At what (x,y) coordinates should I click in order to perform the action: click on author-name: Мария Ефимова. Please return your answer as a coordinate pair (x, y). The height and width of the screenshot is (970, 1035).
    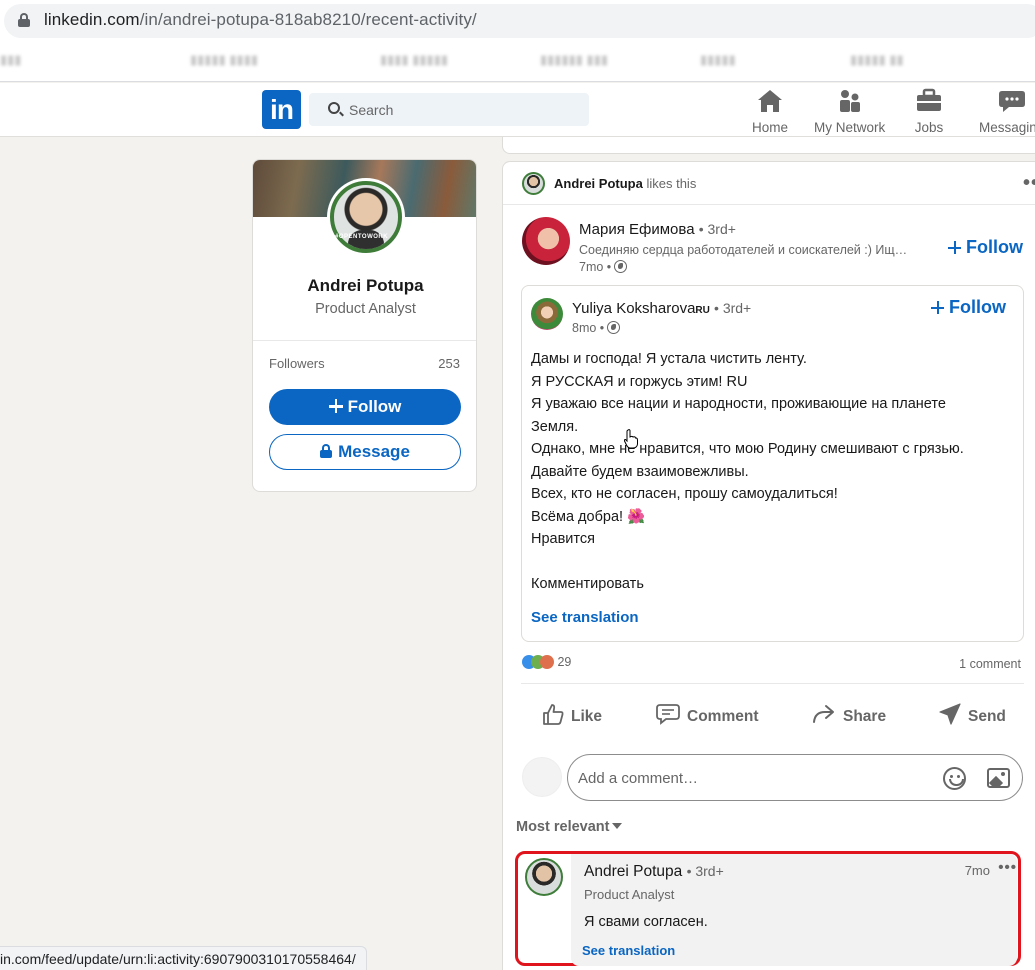
    Looking at the image, I should click on (637, 229).